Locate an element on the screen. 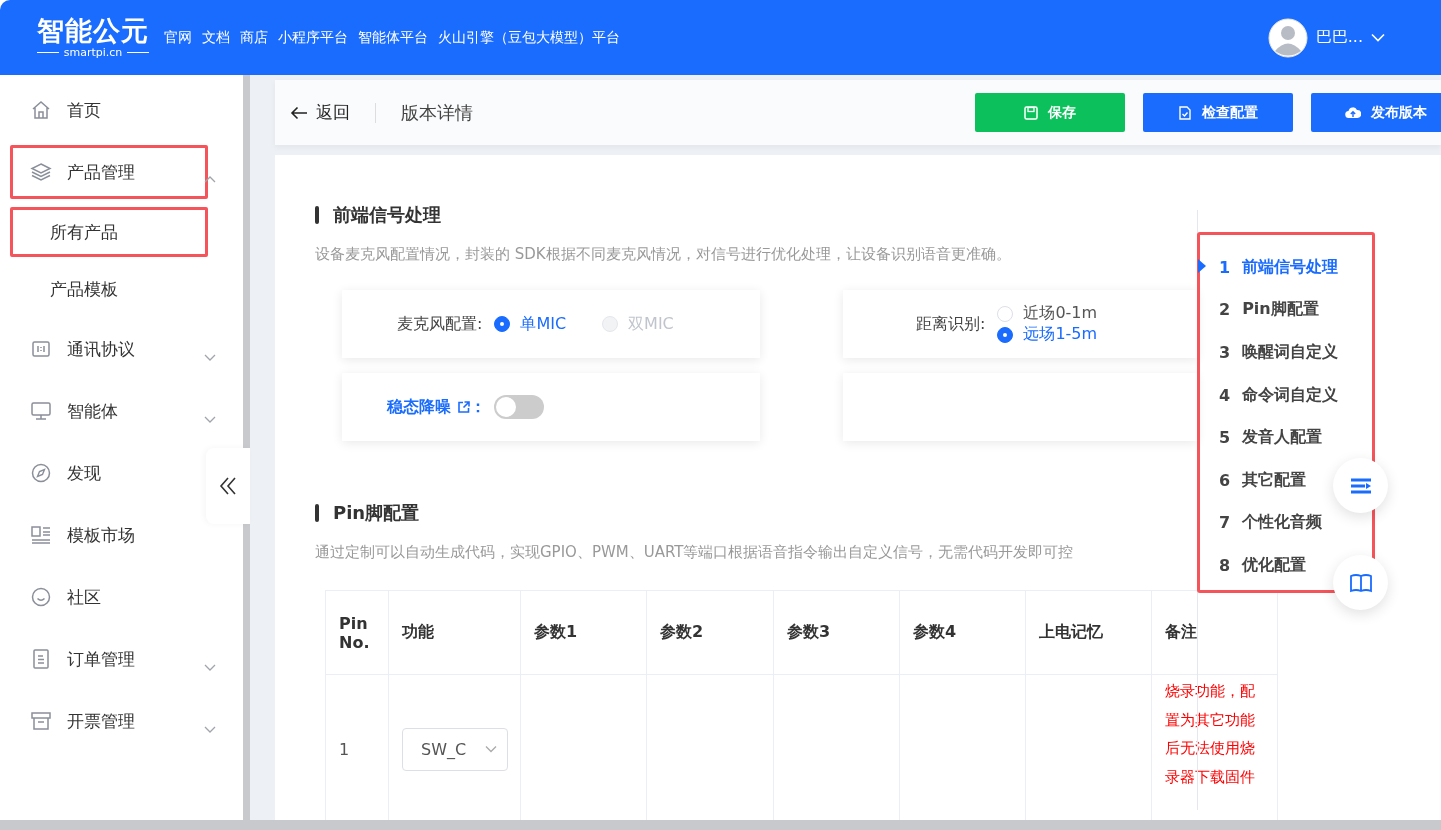  column-header: Pin No. is located at coordinates (357, 632).